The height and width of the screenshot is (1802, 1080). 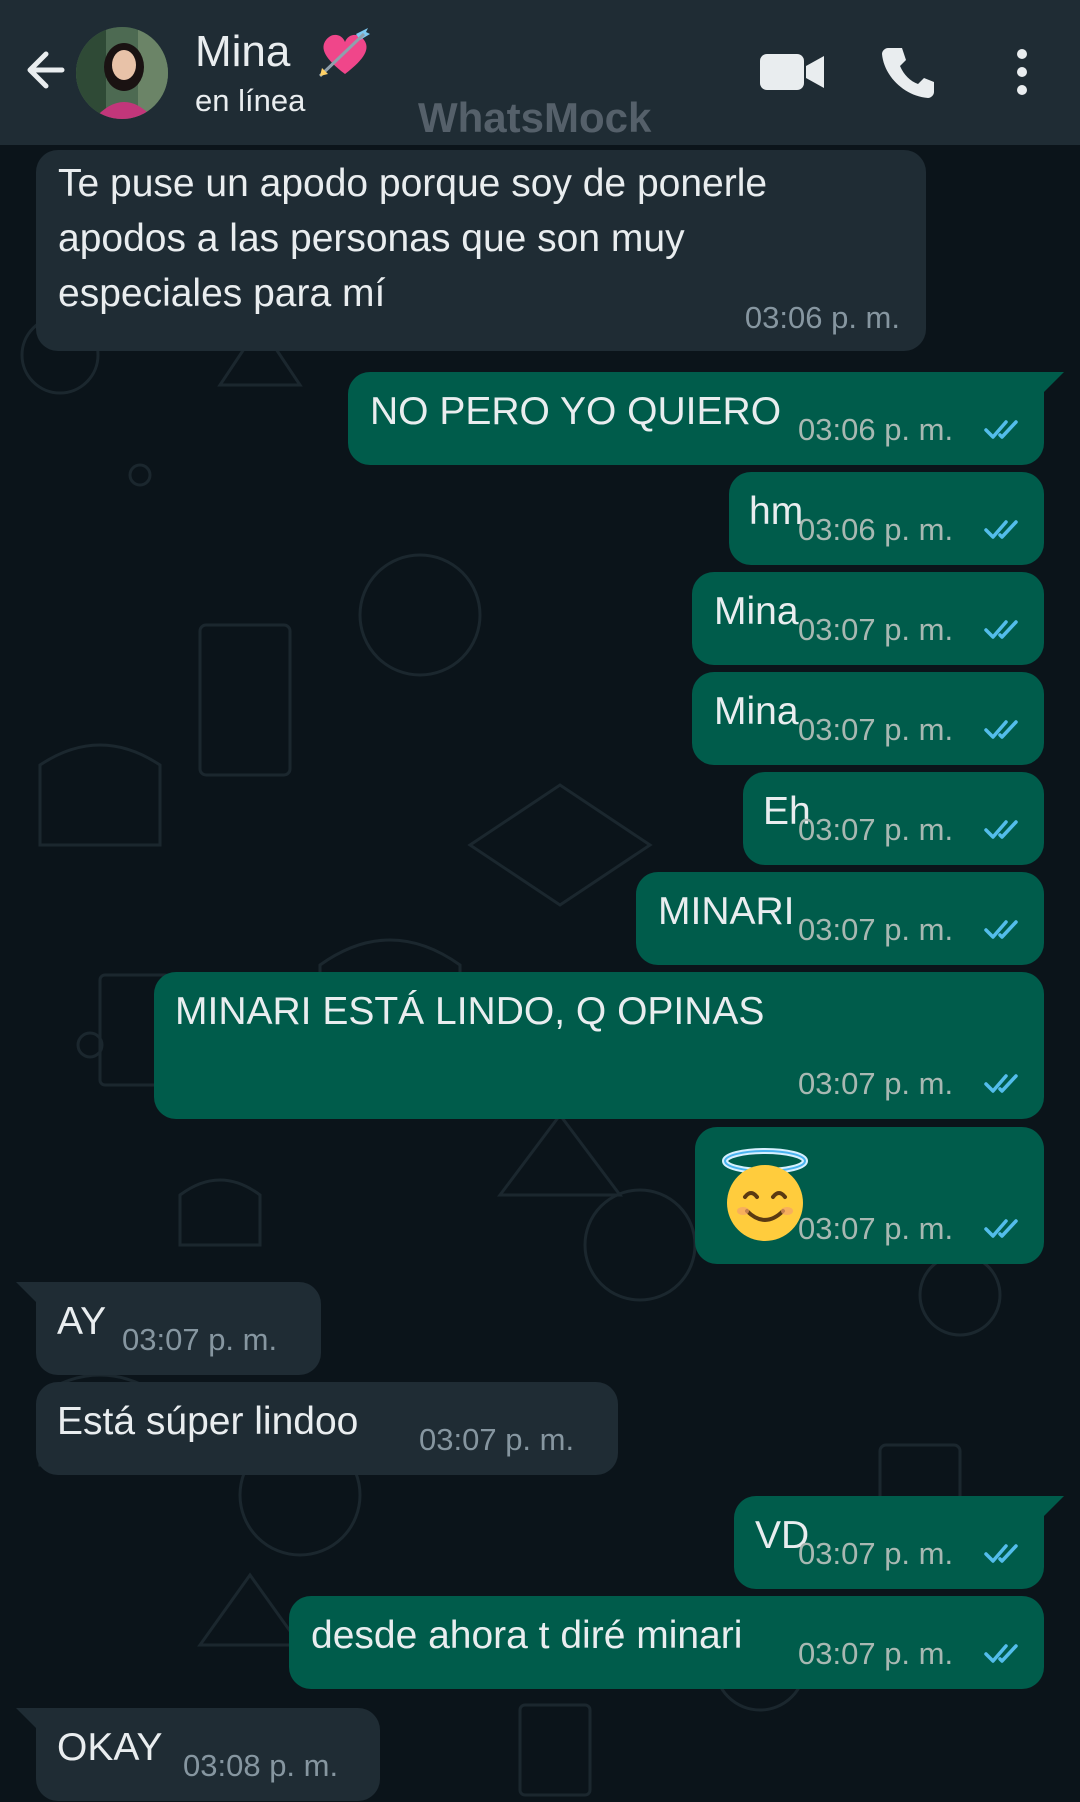 I want to click on avatar, so click(x=122, y=73).